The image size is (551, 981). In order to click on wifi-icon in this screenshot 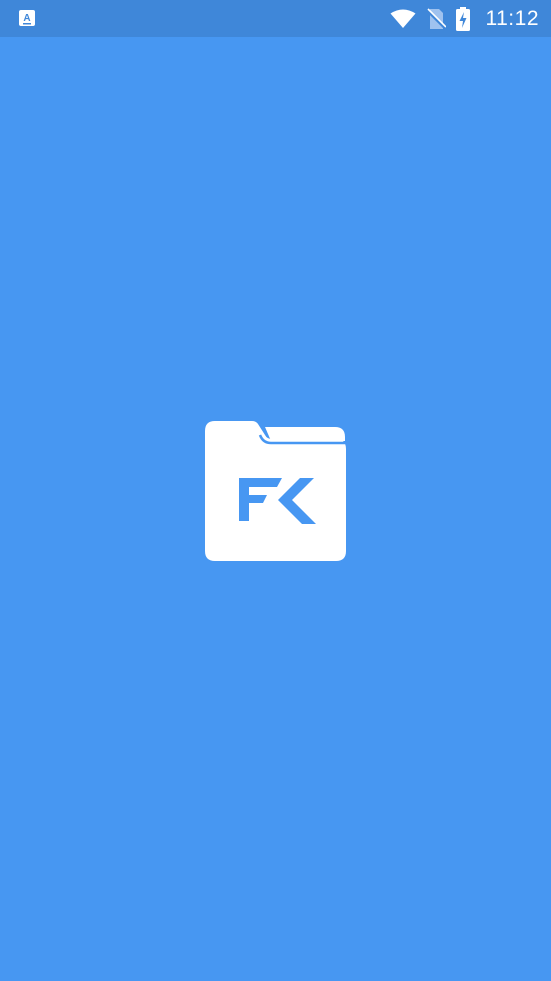, I will do `click(403, 19)`.